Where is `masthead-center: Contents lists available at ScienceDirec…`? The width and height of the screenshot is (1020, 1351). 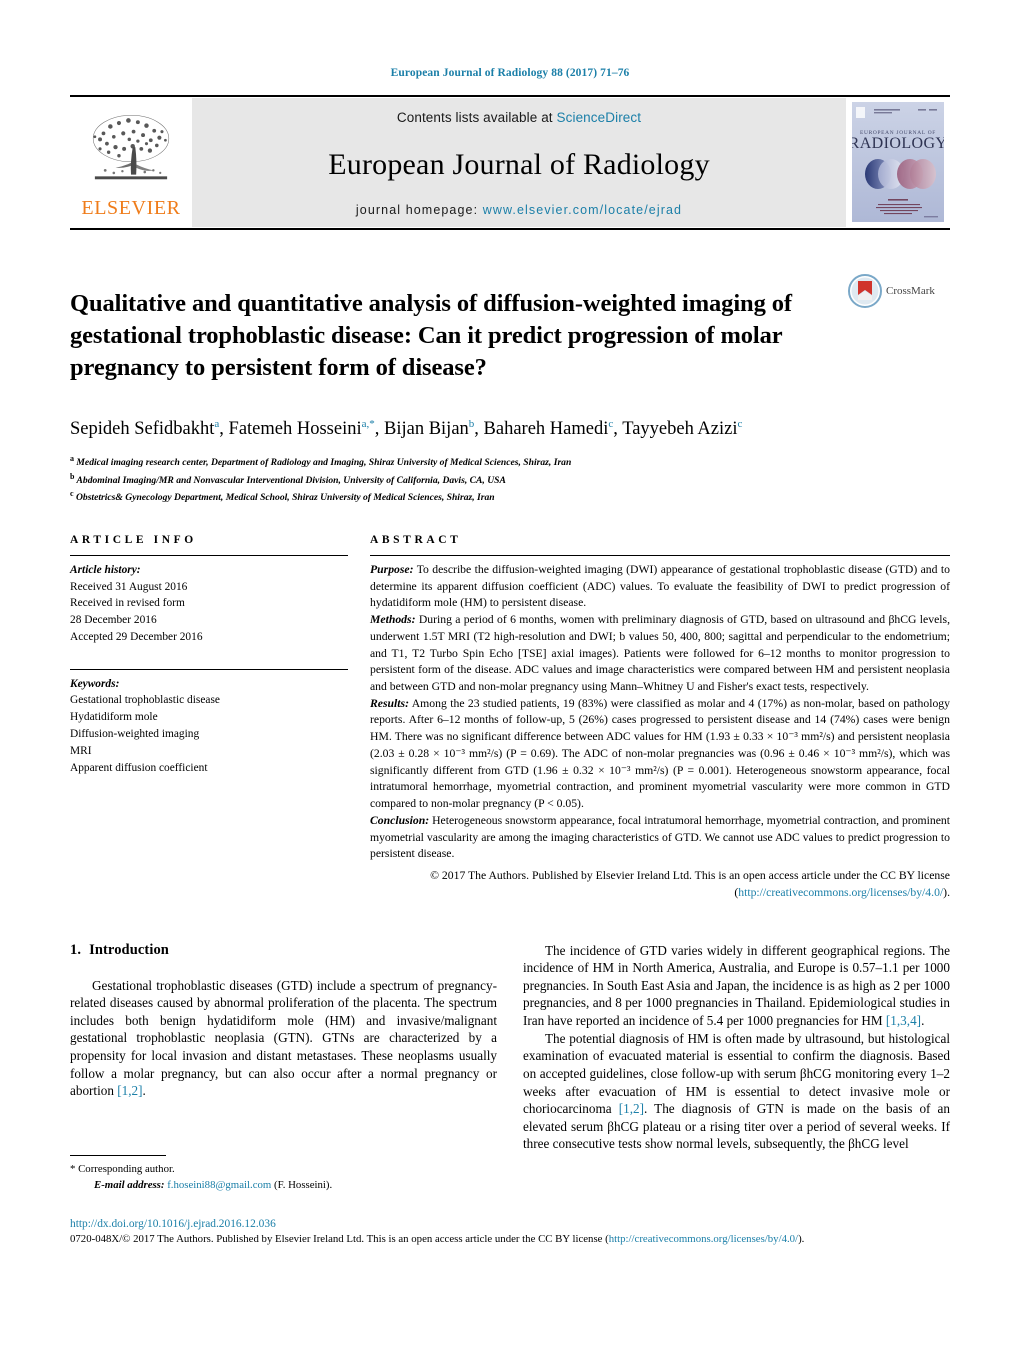 masthead-center: Contents lists available at ScienceDirec… is located at coordinates (519, 162).